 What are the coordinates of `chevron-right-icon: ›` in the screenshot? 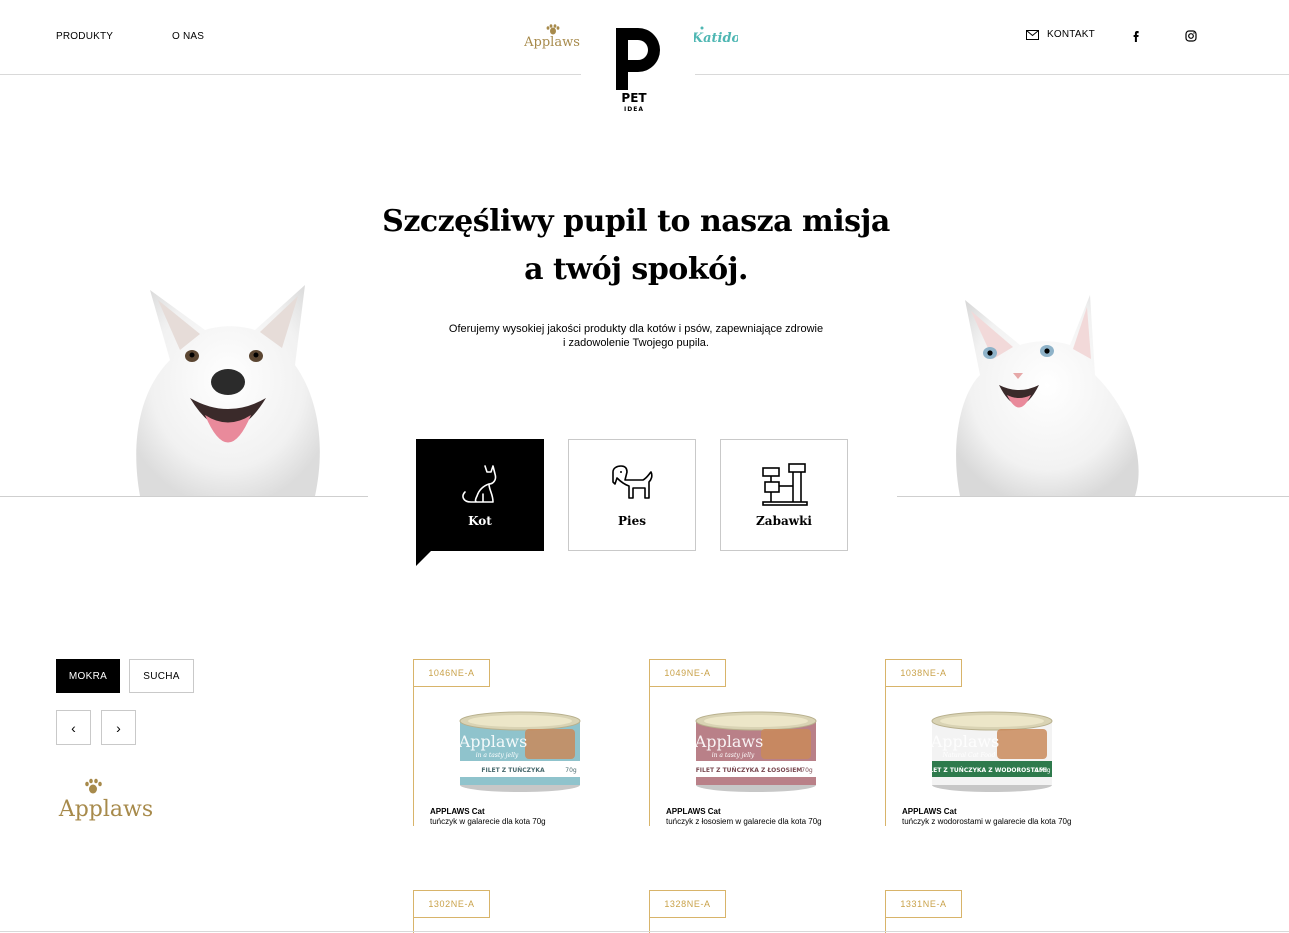 It's located at (118, 727).